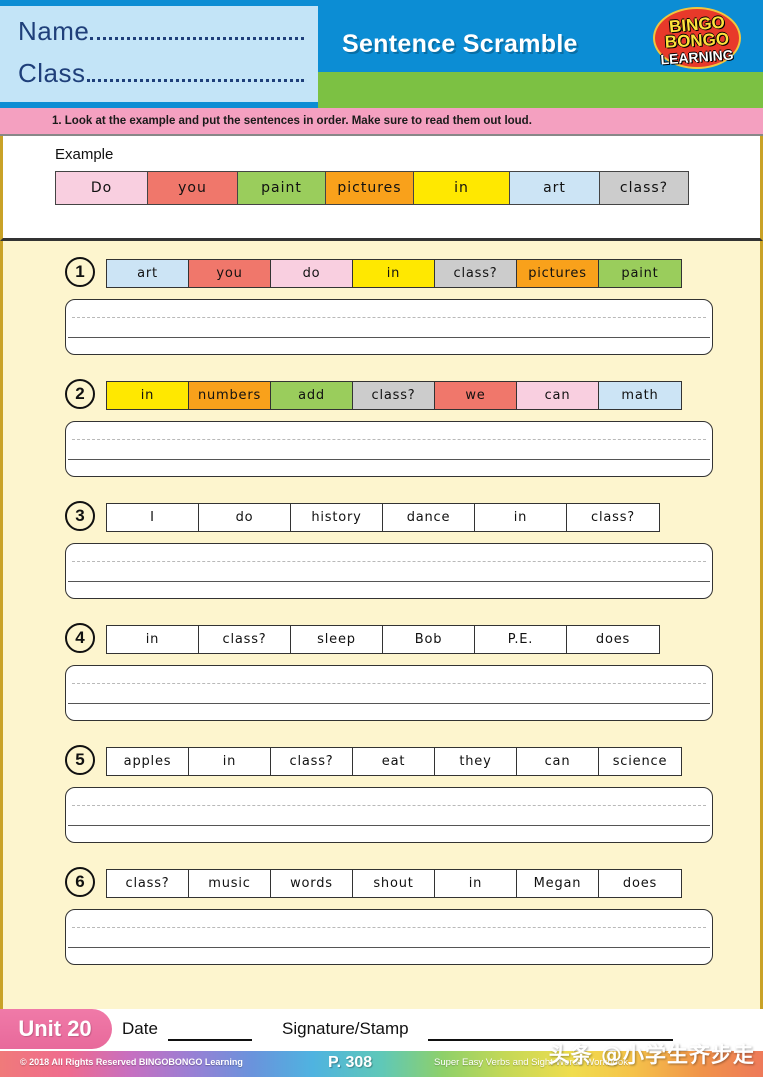 The width and height of the screenshot is (763, 1077). I want to click on name-field-row: Name, so click(161, 37).